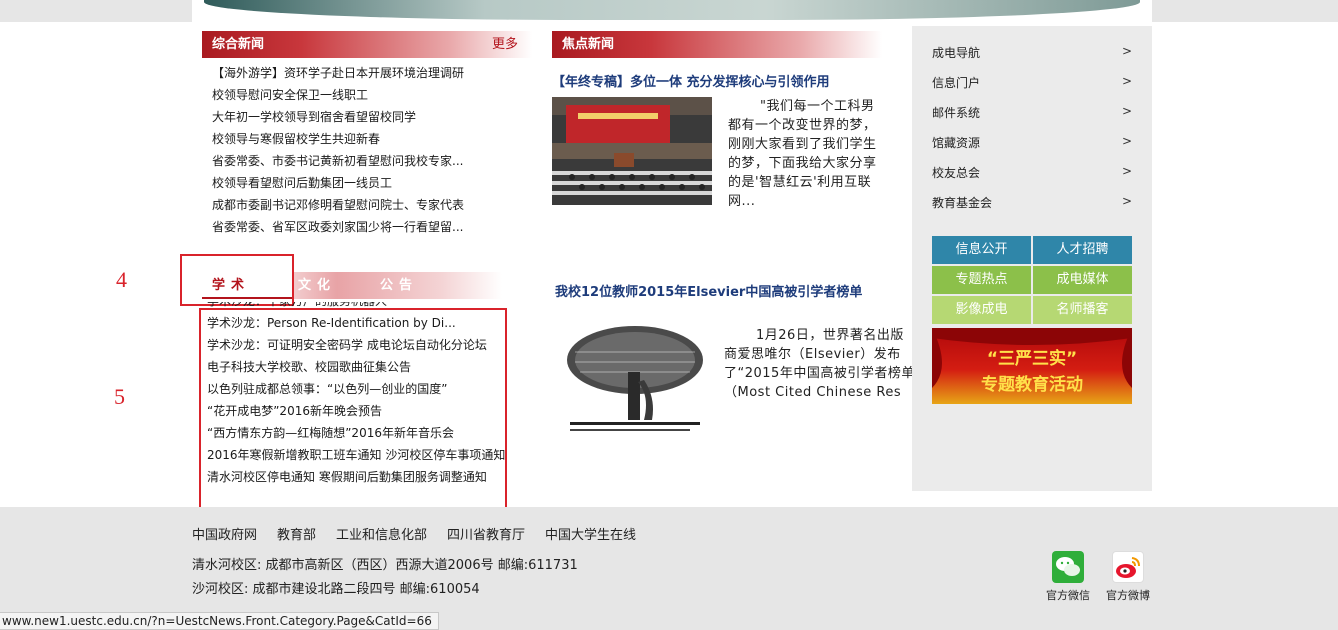  Describe the element at coordinates (1068, 595) in the screenshot. I see `wechat-label: 官方微信` at that location.